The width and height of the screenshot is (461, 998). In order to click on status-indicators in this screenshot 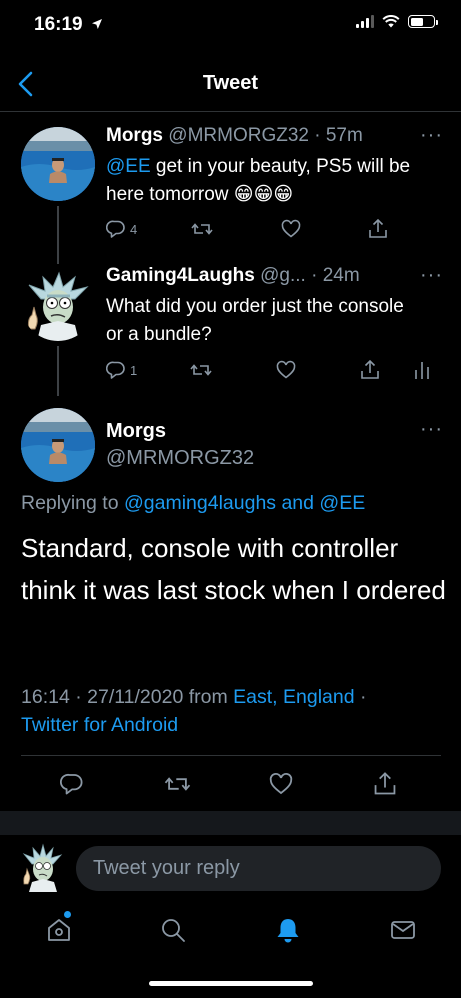, I will do `click(397, 21)`.